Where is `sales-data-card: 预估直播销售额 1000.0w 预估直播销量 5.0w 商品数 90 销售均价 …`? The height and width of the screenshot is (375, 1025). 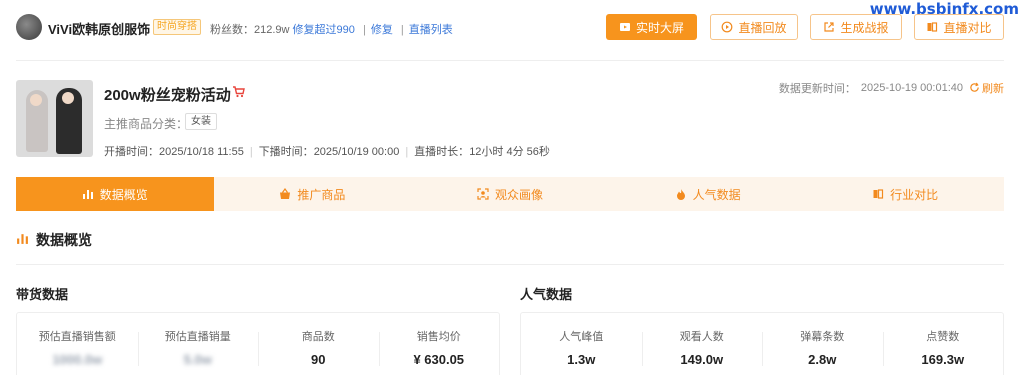 sales-data-card: 预估直播销售额 1000.0w 预估直播销量 5.0w 商品数 90 销售均价 … is located at coordinates (258, 343).